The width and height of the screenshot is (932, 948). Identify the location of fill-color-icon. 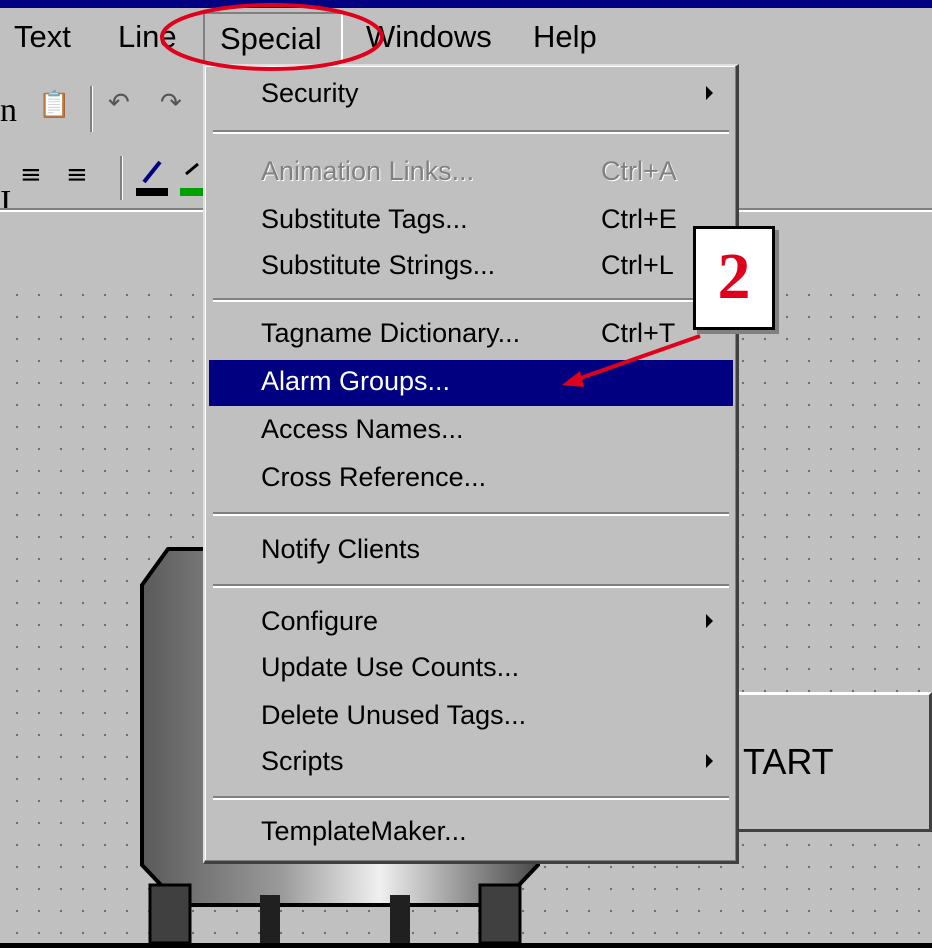
(192, 176).